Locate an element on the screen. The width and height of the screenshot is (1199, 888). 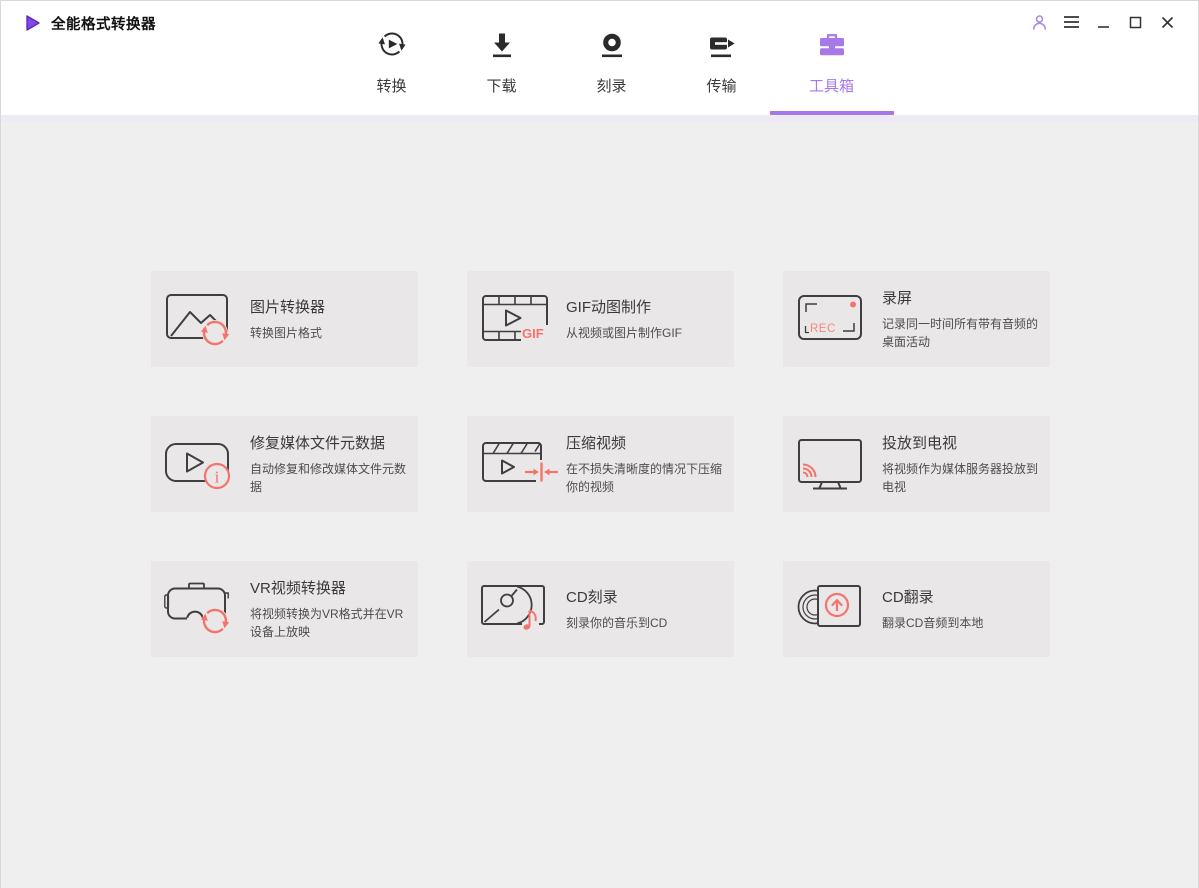
card-fix-metadata: i 修复媒体文件元数据 自动修复和修改媒体文件元数据 is located at coordinates (284, 464).